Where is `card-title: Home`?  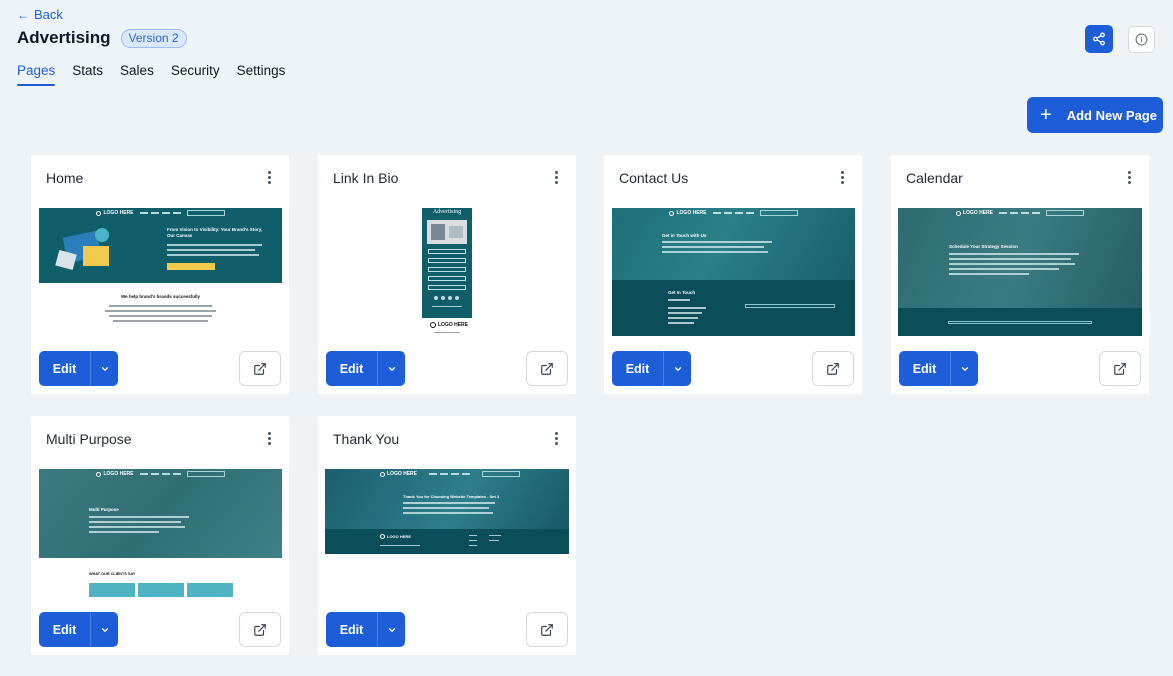
card-title: Home is located at coordinates (65, 178).